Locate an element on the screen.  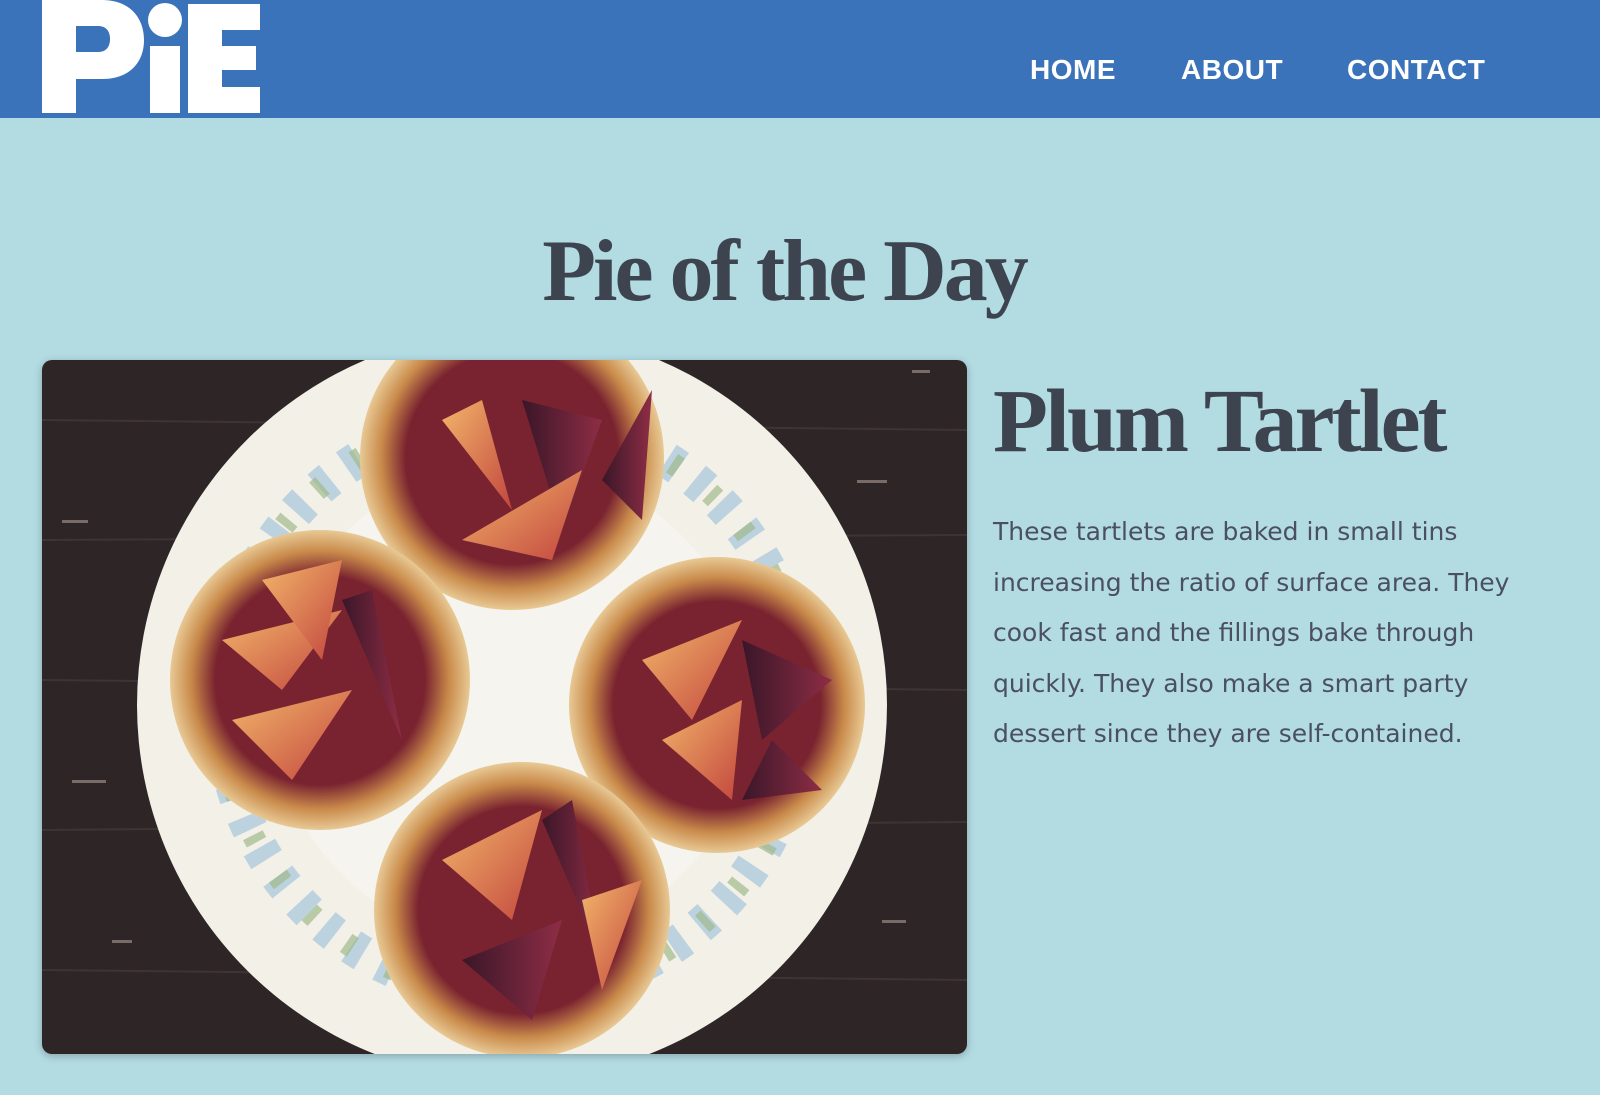
nav-link-about: ABOUT is located at coordinates (1232, 70).